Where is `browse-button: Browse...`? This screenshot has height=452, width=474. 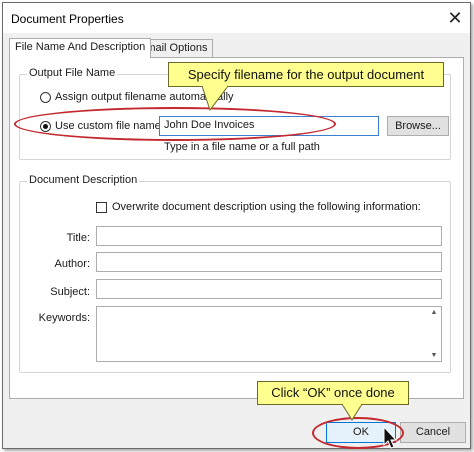
browse-button: Browse... is located at coordinates (418, 126).